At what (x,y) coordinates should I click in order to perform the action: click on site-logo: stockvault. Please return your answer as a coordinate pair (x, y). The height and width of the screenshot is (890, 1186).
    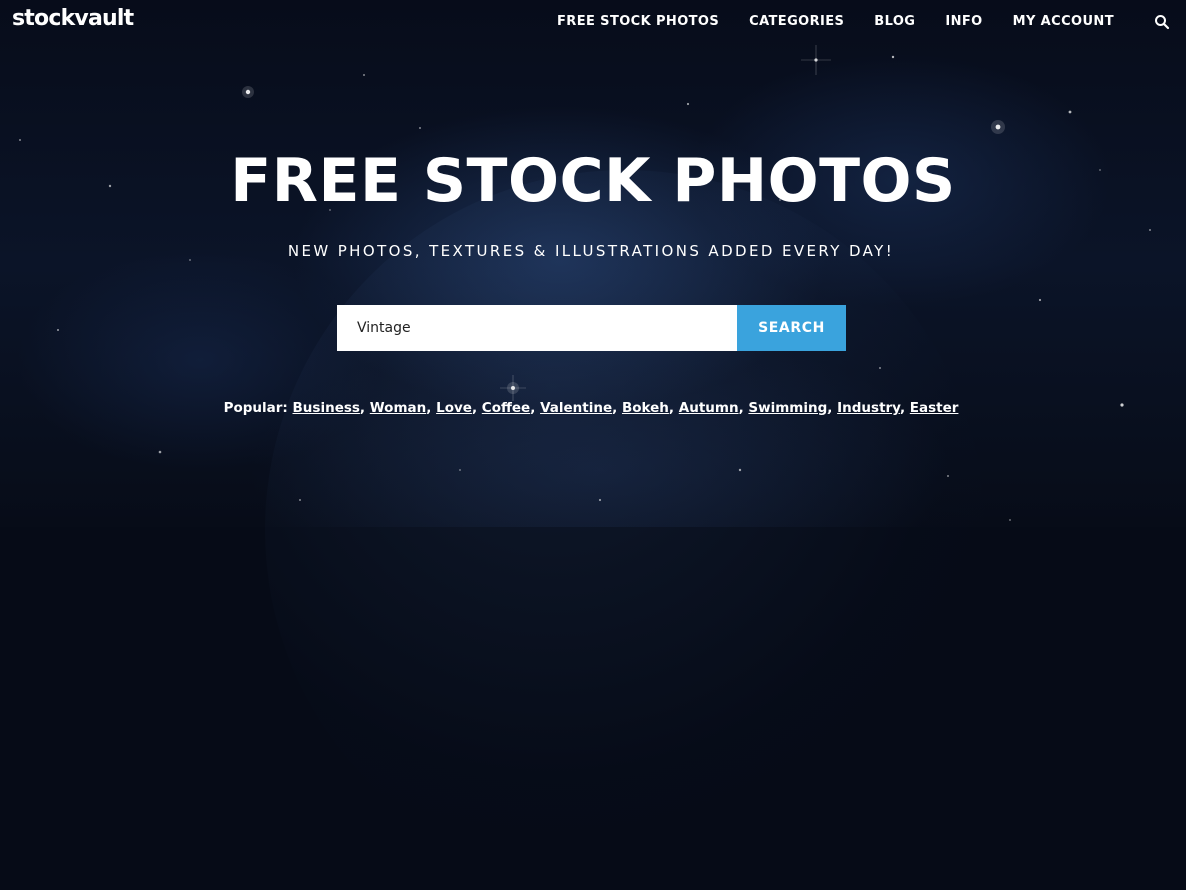
    Looking at the image, I should click on (73, 18).